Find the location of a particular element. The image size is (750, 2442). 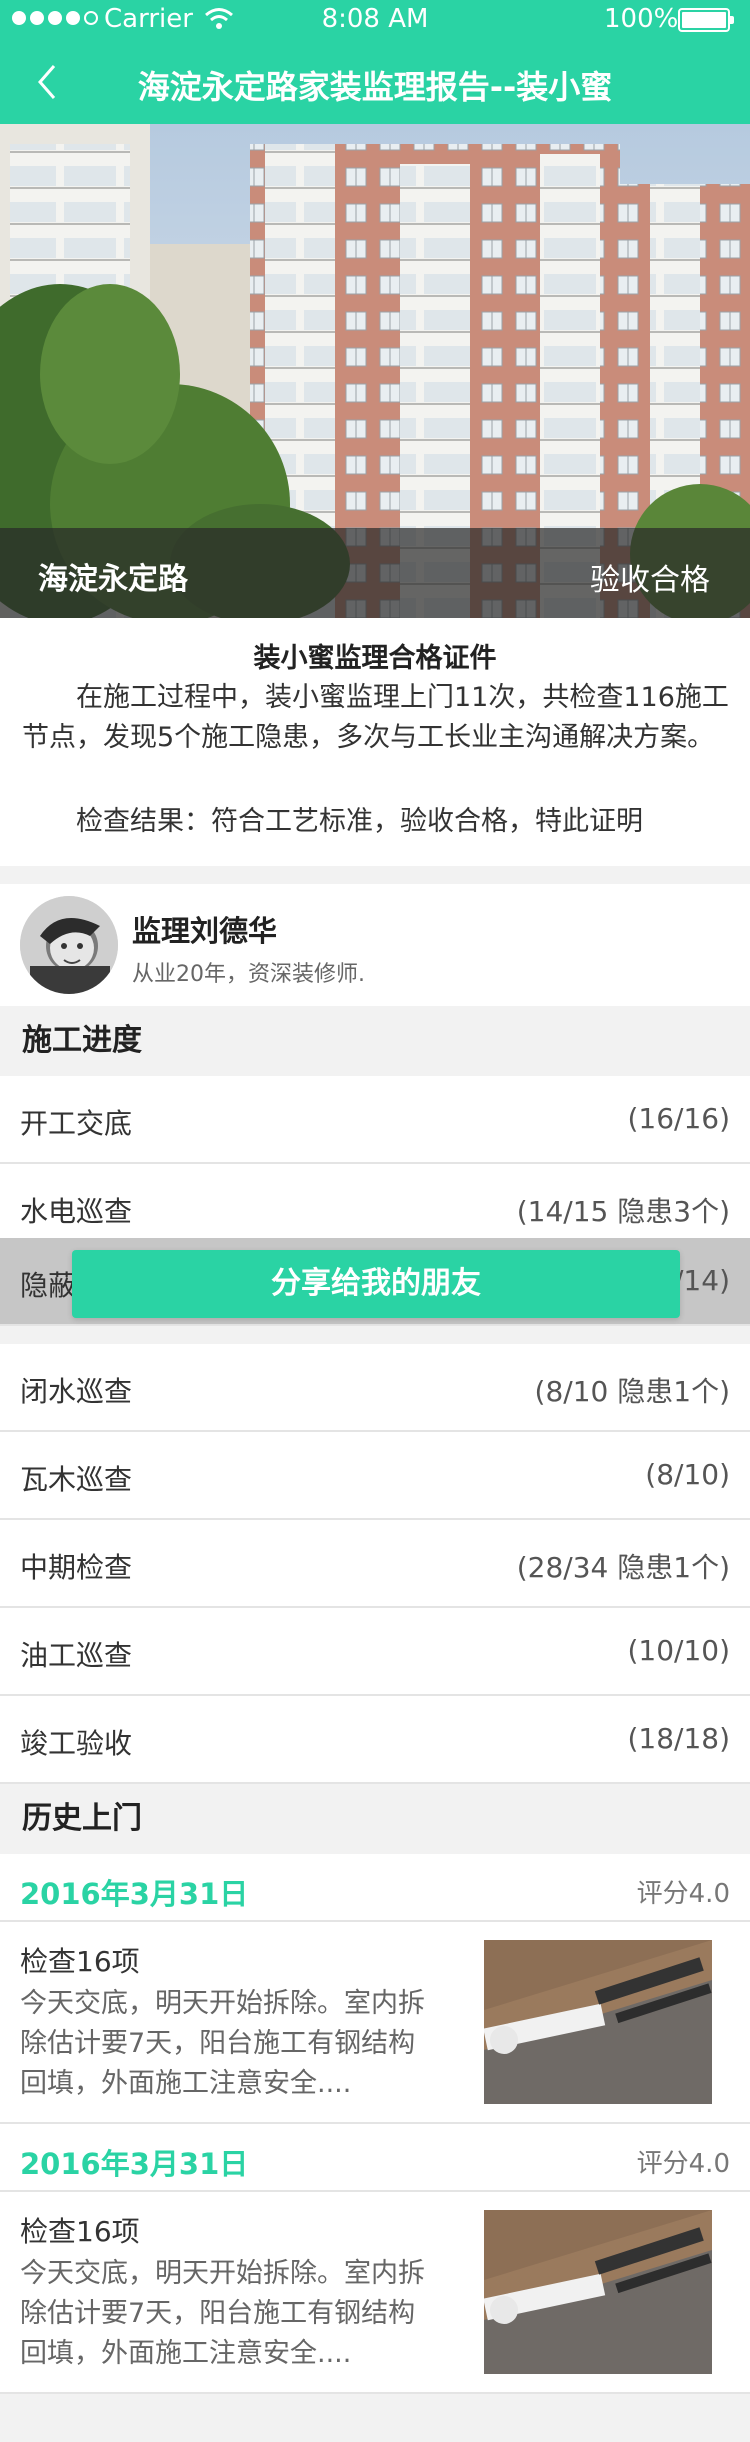

progress-label: 竣工验收 is located at coordinates (76, 1743).